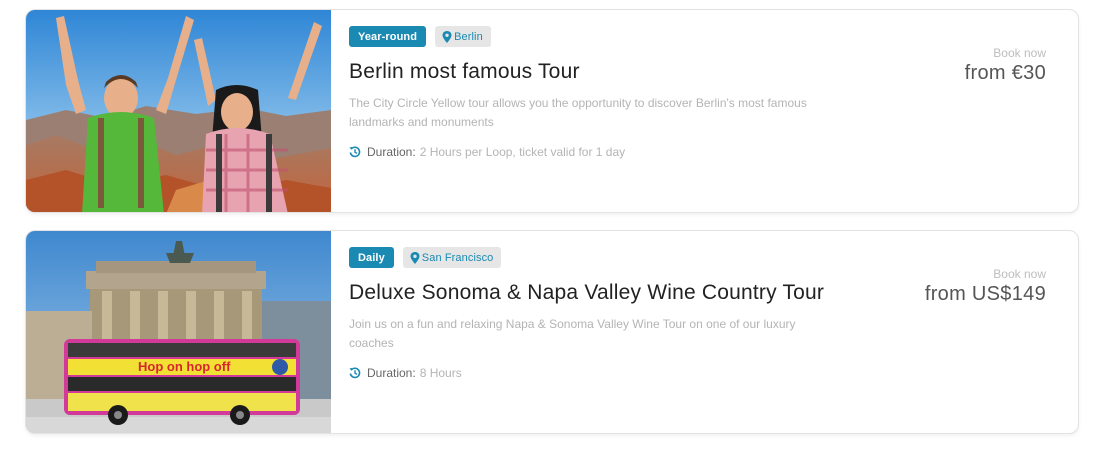 The width and height of the screenshot is (1119, 458). I want to click on location-label: San Francisco, so click(457, 257).